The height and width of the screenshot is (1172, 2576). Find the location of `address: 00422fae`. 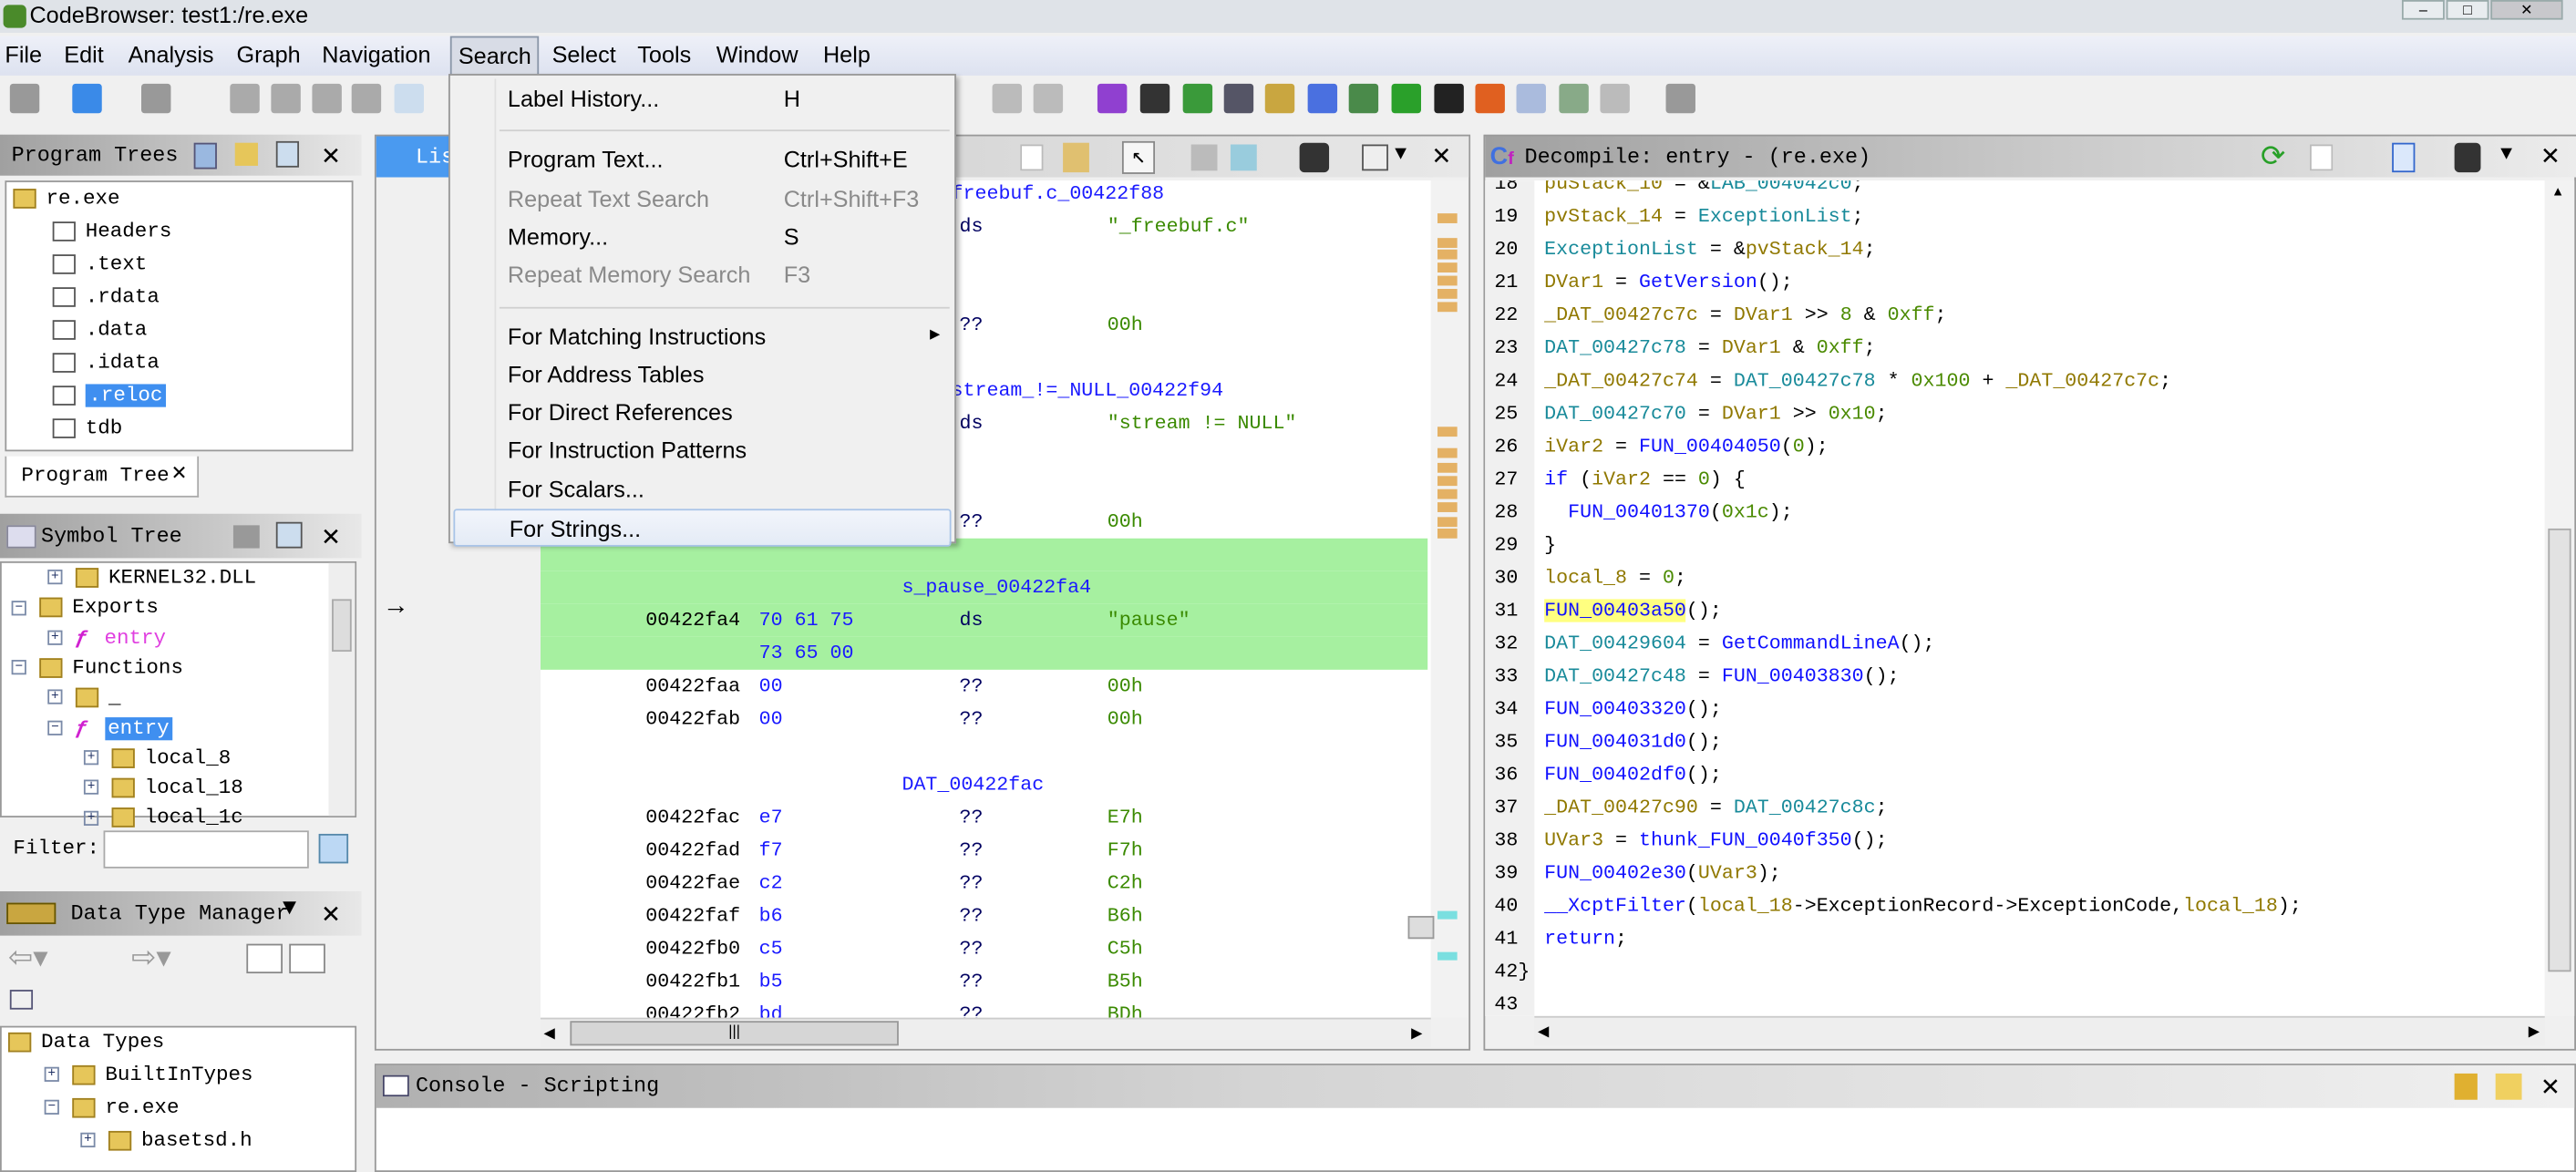

address: 00422fae is located at coordinates (692, 882).